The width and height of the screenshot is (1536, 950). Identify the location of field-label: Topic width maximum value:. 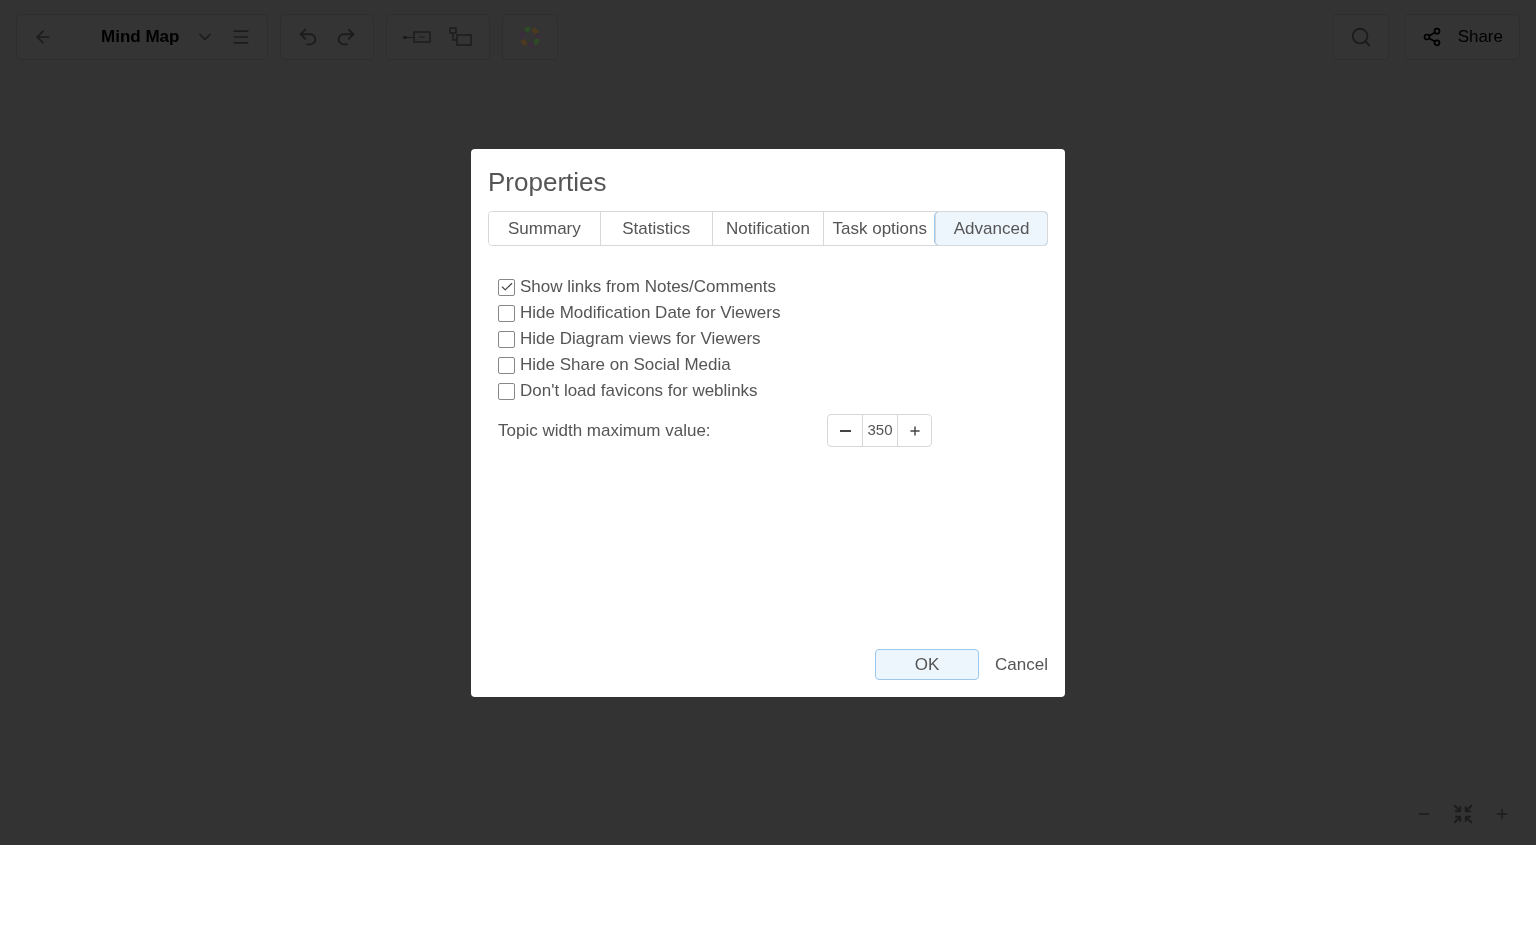
(605, 430).